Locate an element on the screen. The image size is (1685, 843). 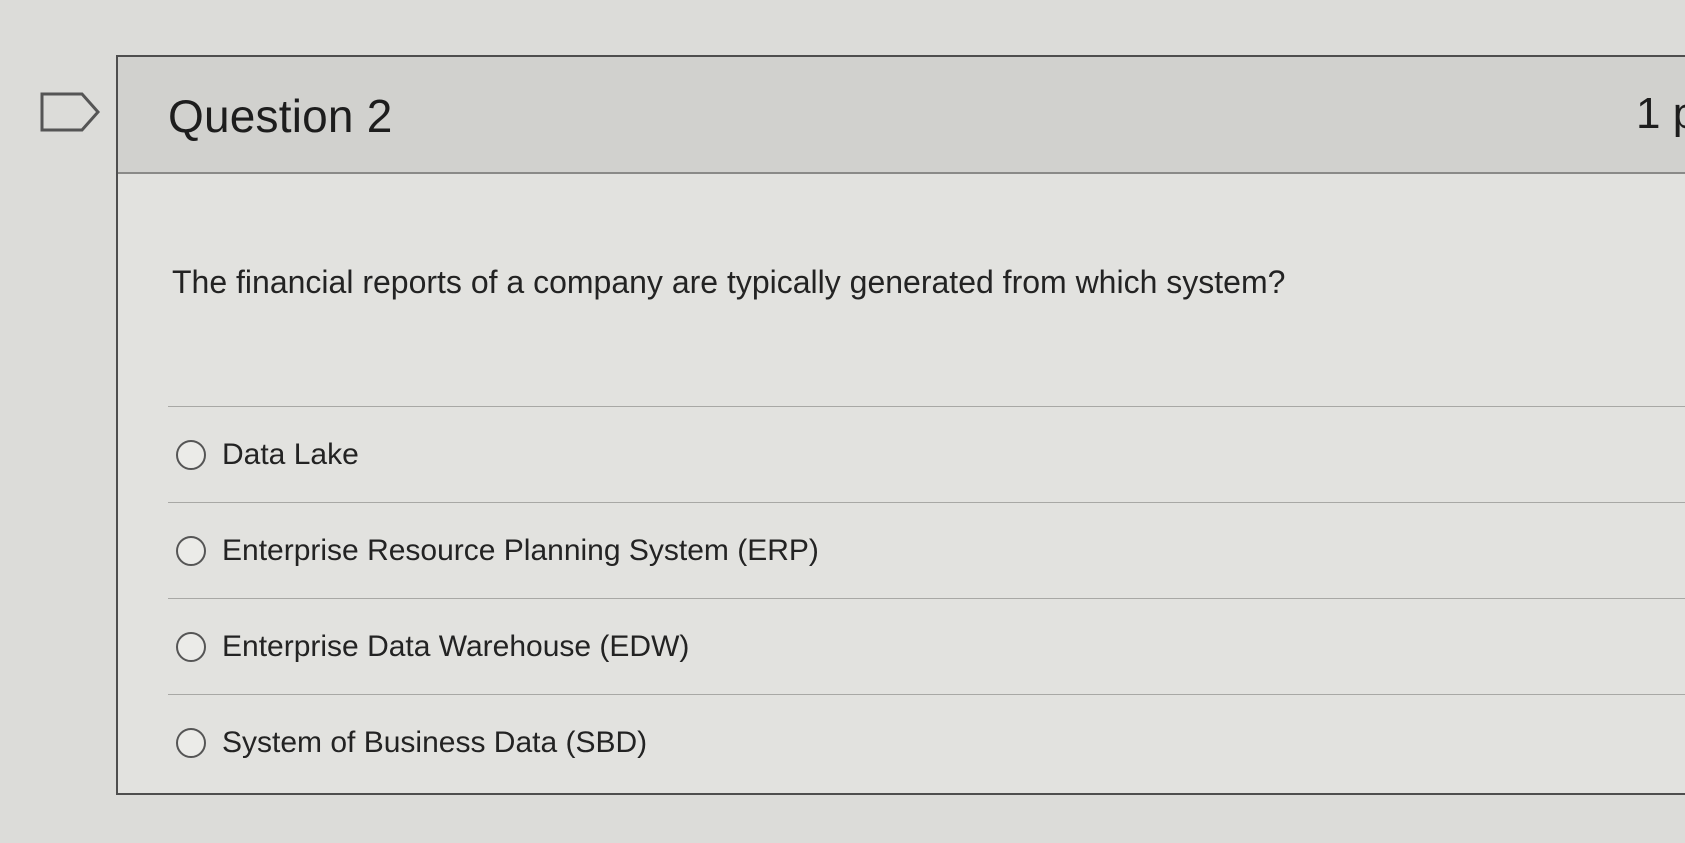
question-title: Question 2 is located at coordinates (280, 116).